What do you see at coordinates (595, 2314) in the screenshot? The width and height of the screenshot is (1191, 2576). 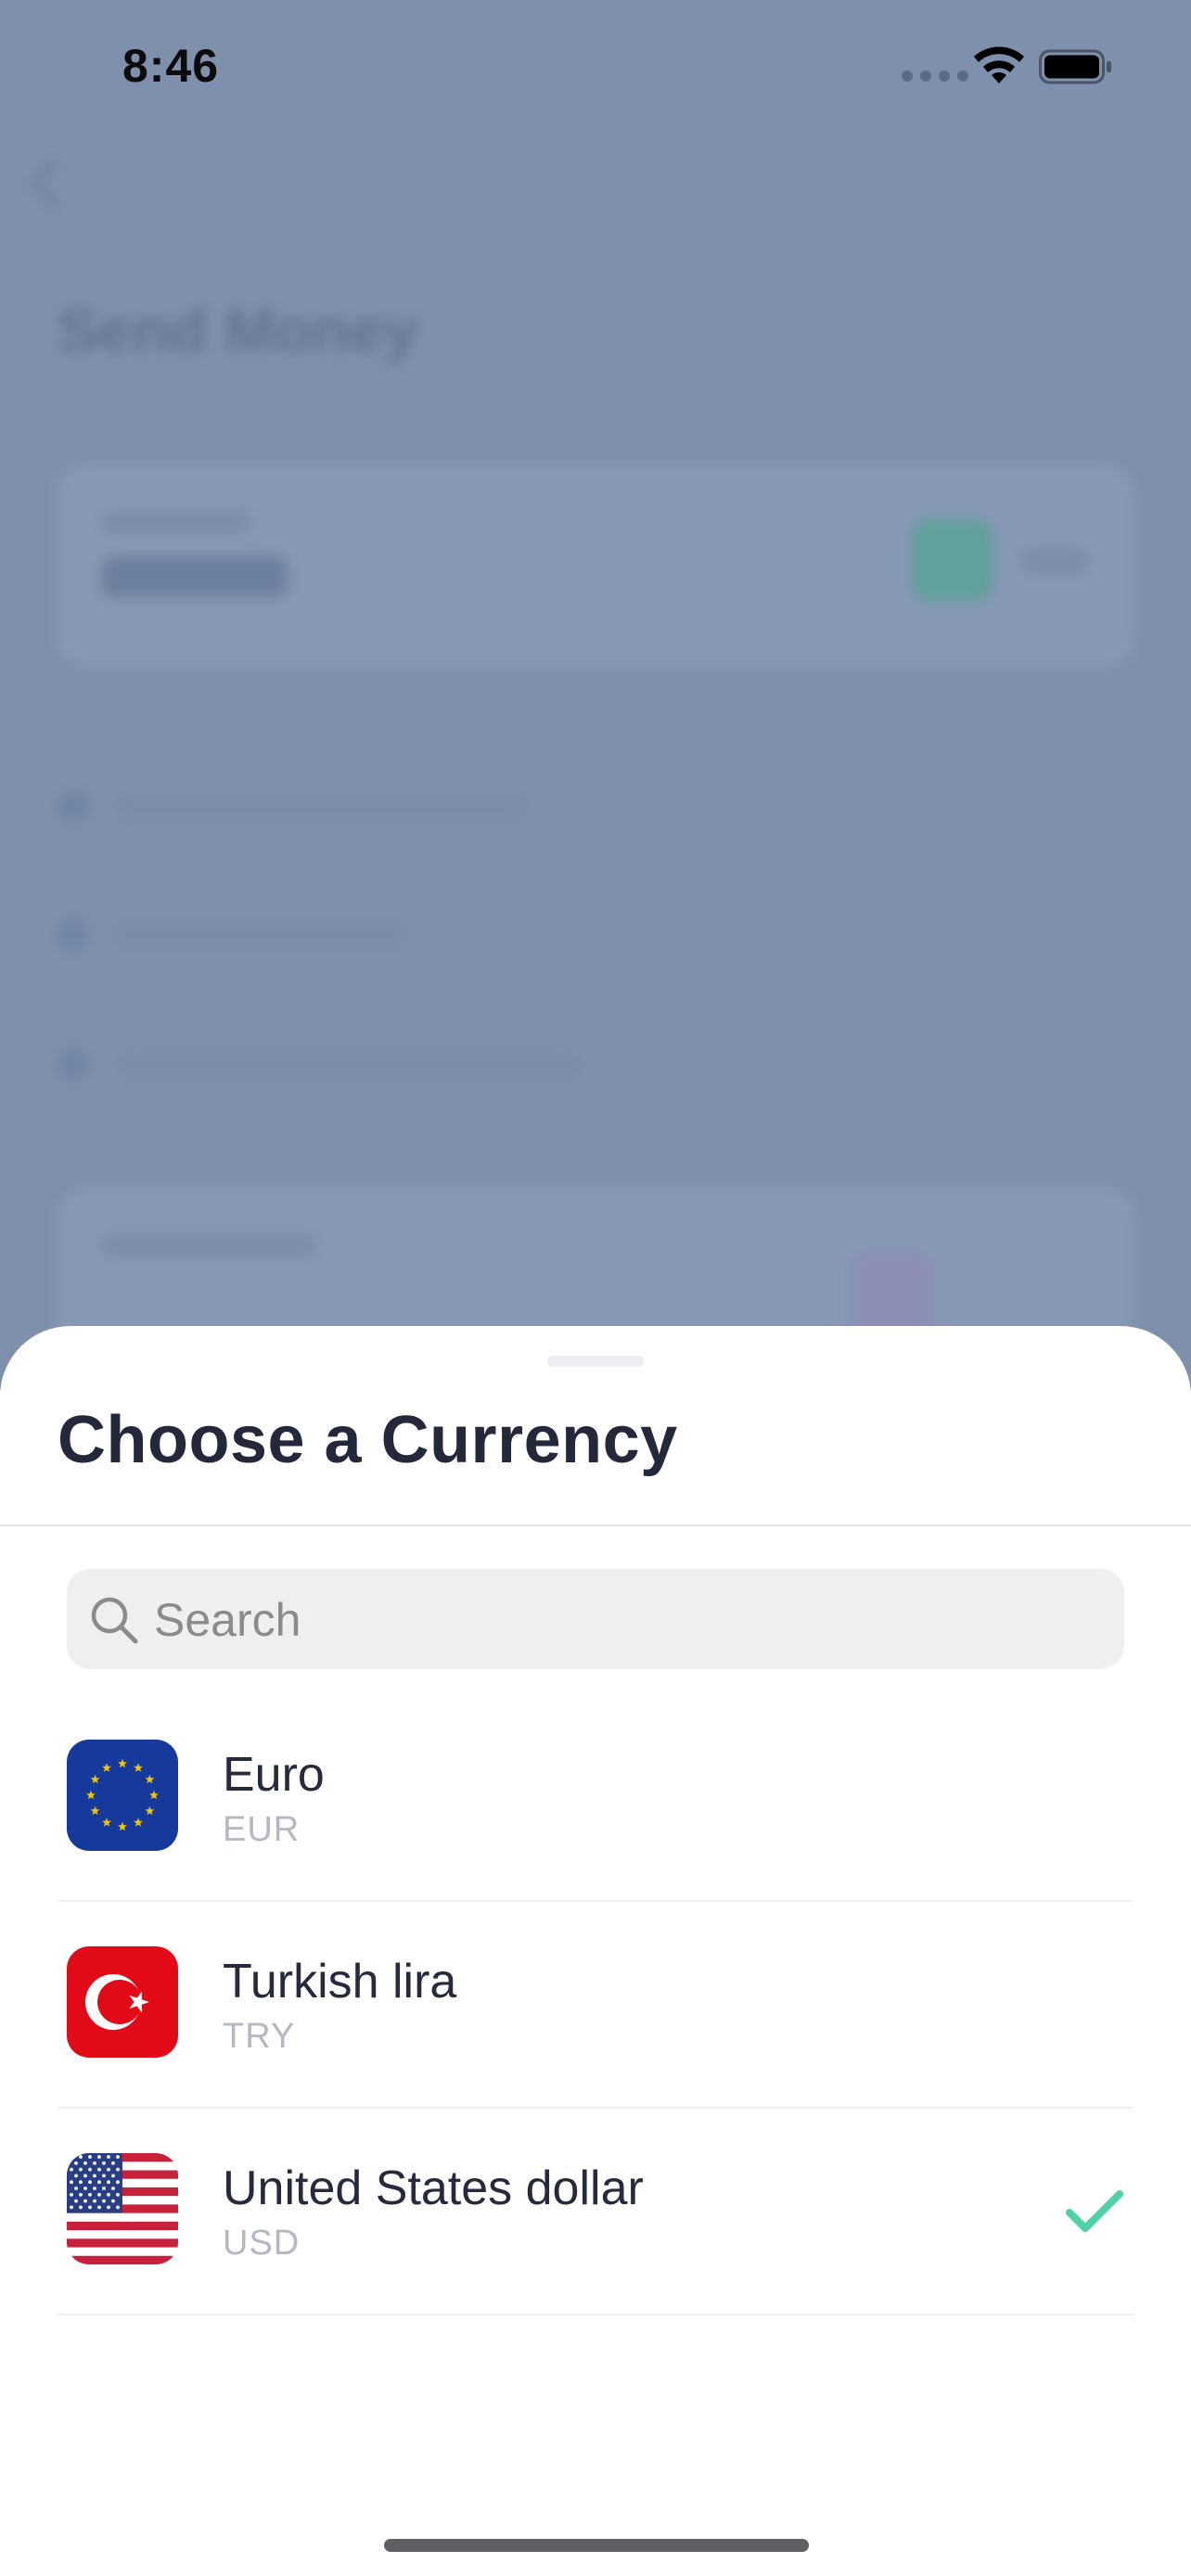 I see `list-separator` at bounding box center [595, 2314].